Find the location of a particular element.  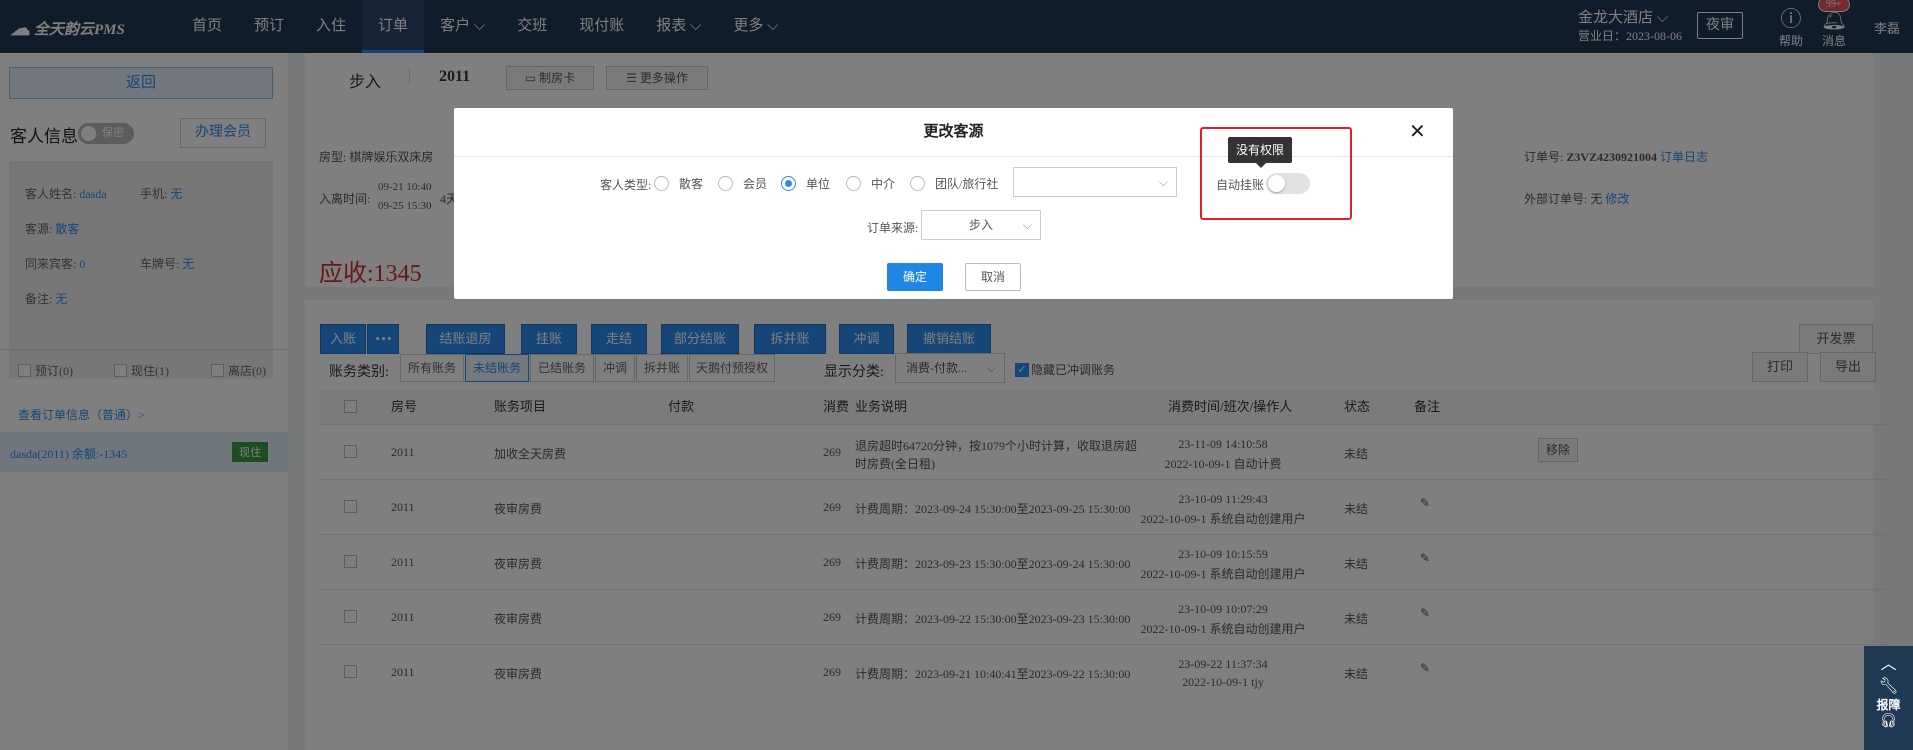

radio-walkin: 散客 is located at coordinates (678, 183).